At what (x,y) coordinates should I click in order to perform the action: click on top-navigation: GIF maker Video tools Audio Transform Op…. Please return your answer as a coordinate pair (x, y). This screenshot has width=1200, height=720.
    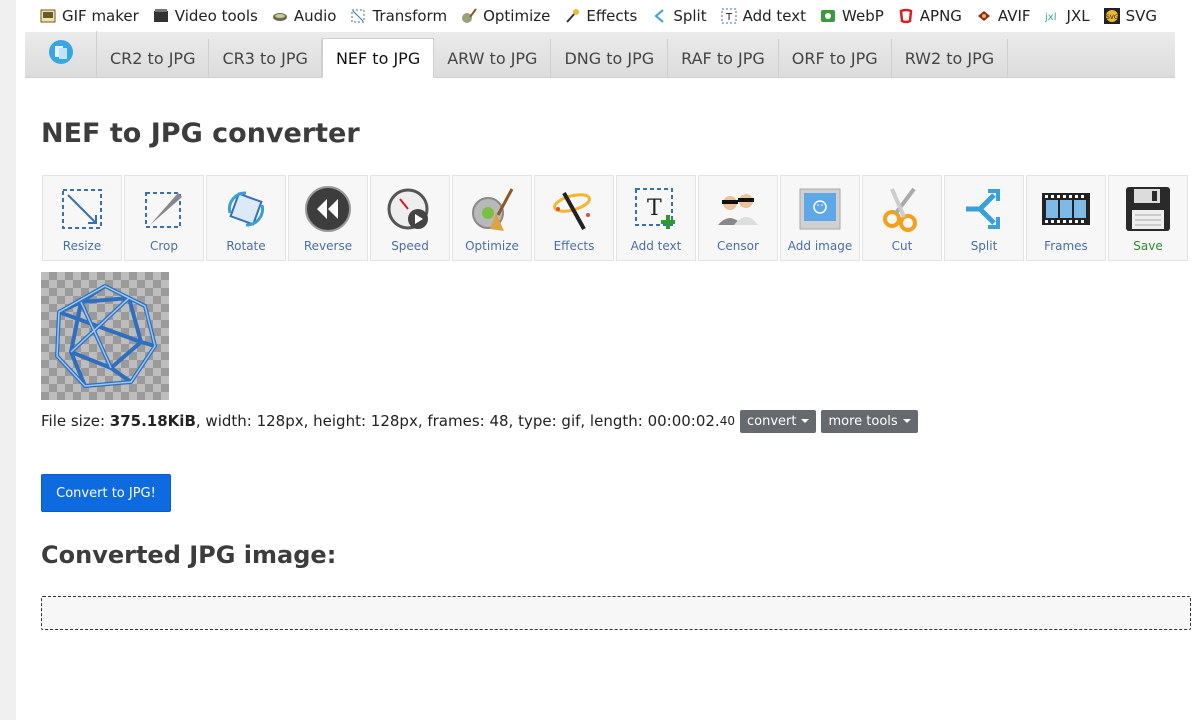
    Looking at the image, I should click on (608, 16).